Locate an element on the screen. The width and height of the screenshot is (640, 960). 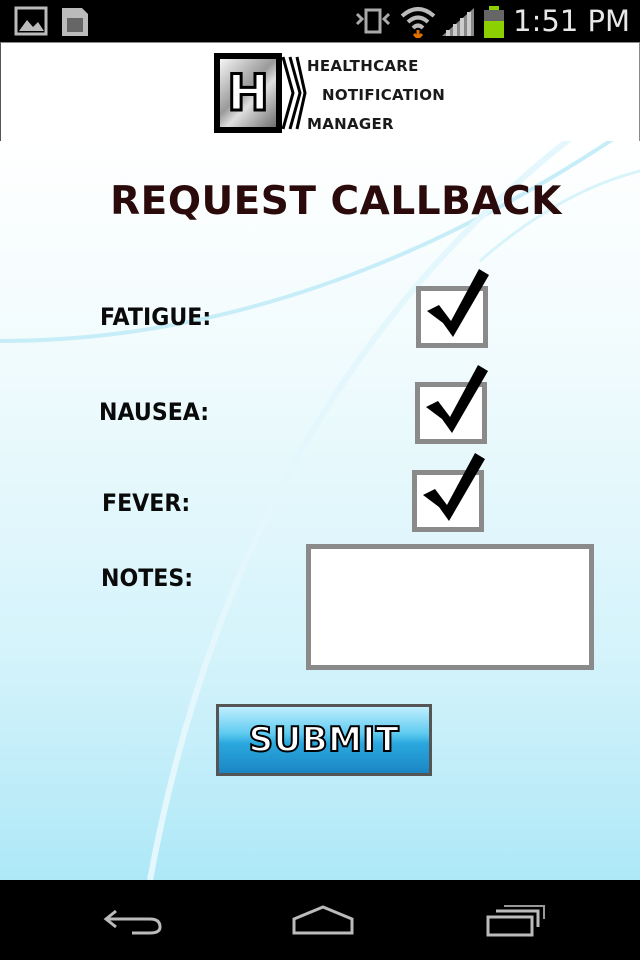
nausea-label: NAUSEA: is located at coordinates (154, 412).